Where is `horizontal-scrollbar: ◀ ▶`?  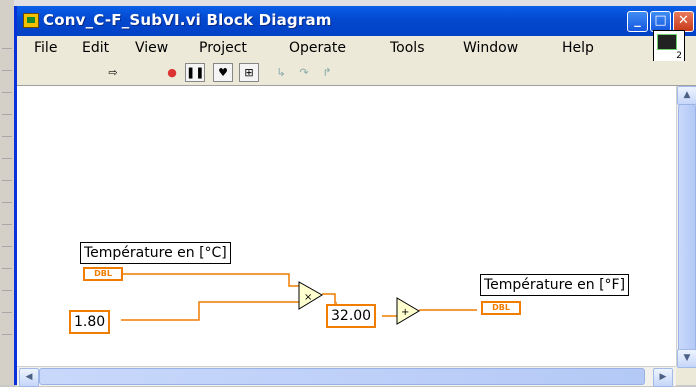
horizontal-scrollbar: ◀ ▶ is located at coordinates (346, 376).